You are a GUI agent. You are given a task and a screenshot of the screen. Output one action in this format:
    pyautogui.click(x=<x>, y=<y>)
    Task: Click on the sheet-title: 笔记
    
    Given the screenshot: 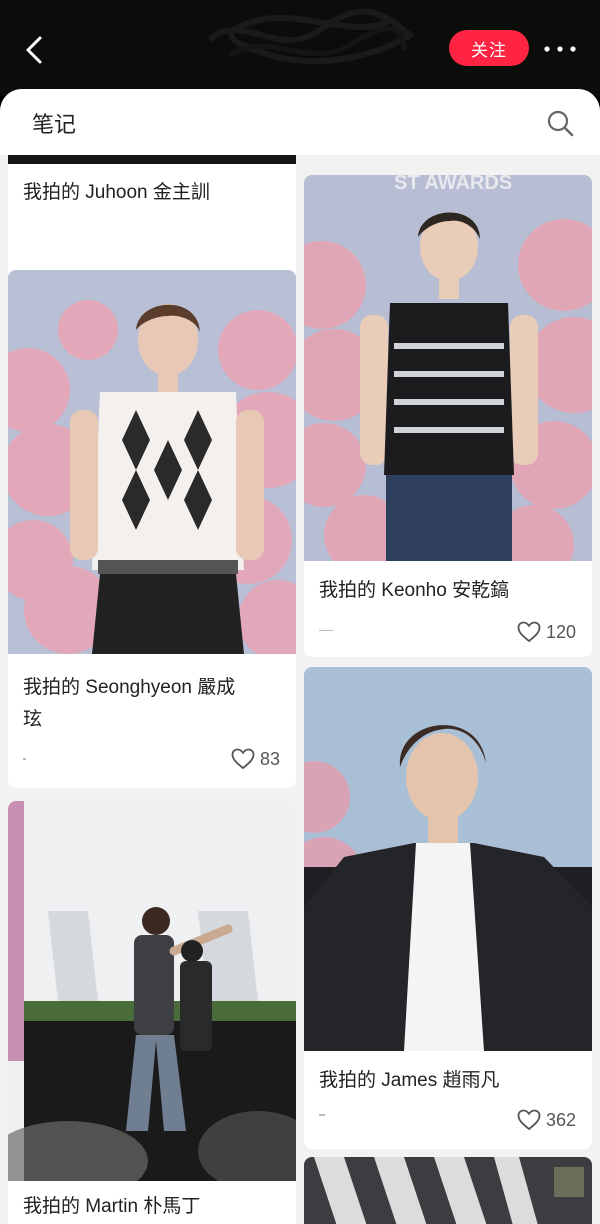 What is the action you would take?
    pyautogui.click(x=54, y=124)
    